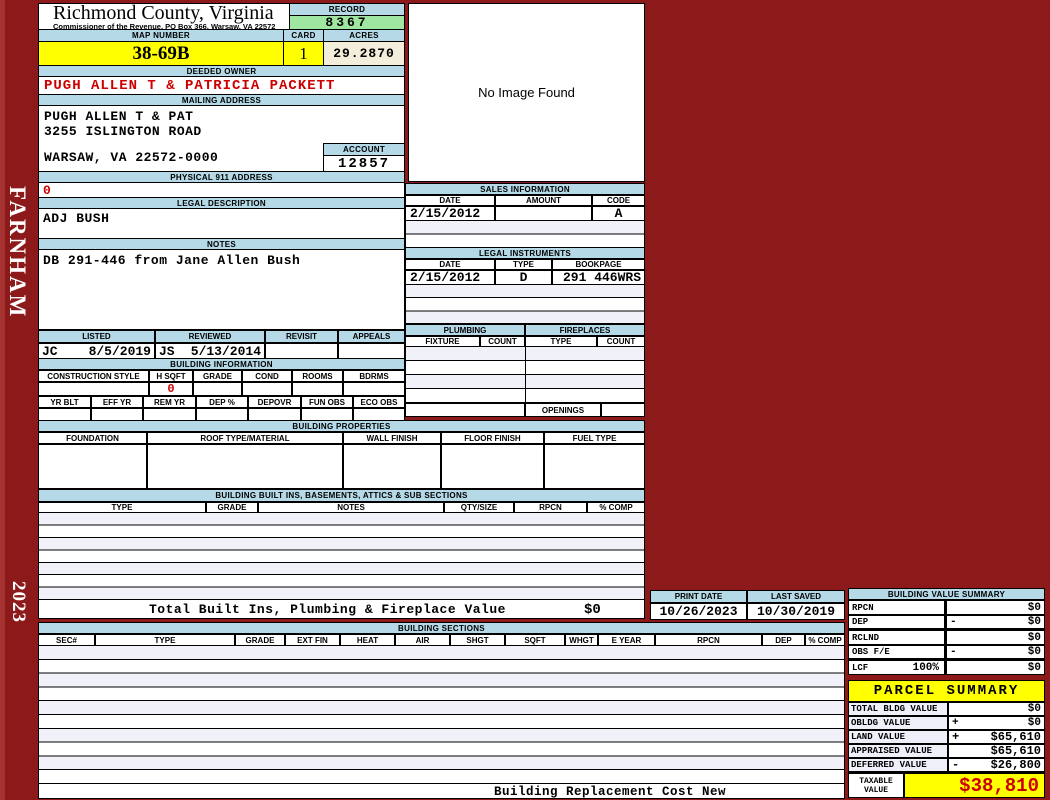 The image size is (1050, 800). Describe the element at coordinates (974, 785) in the screenshot. I see `taxable-value: $38,810` at that location.